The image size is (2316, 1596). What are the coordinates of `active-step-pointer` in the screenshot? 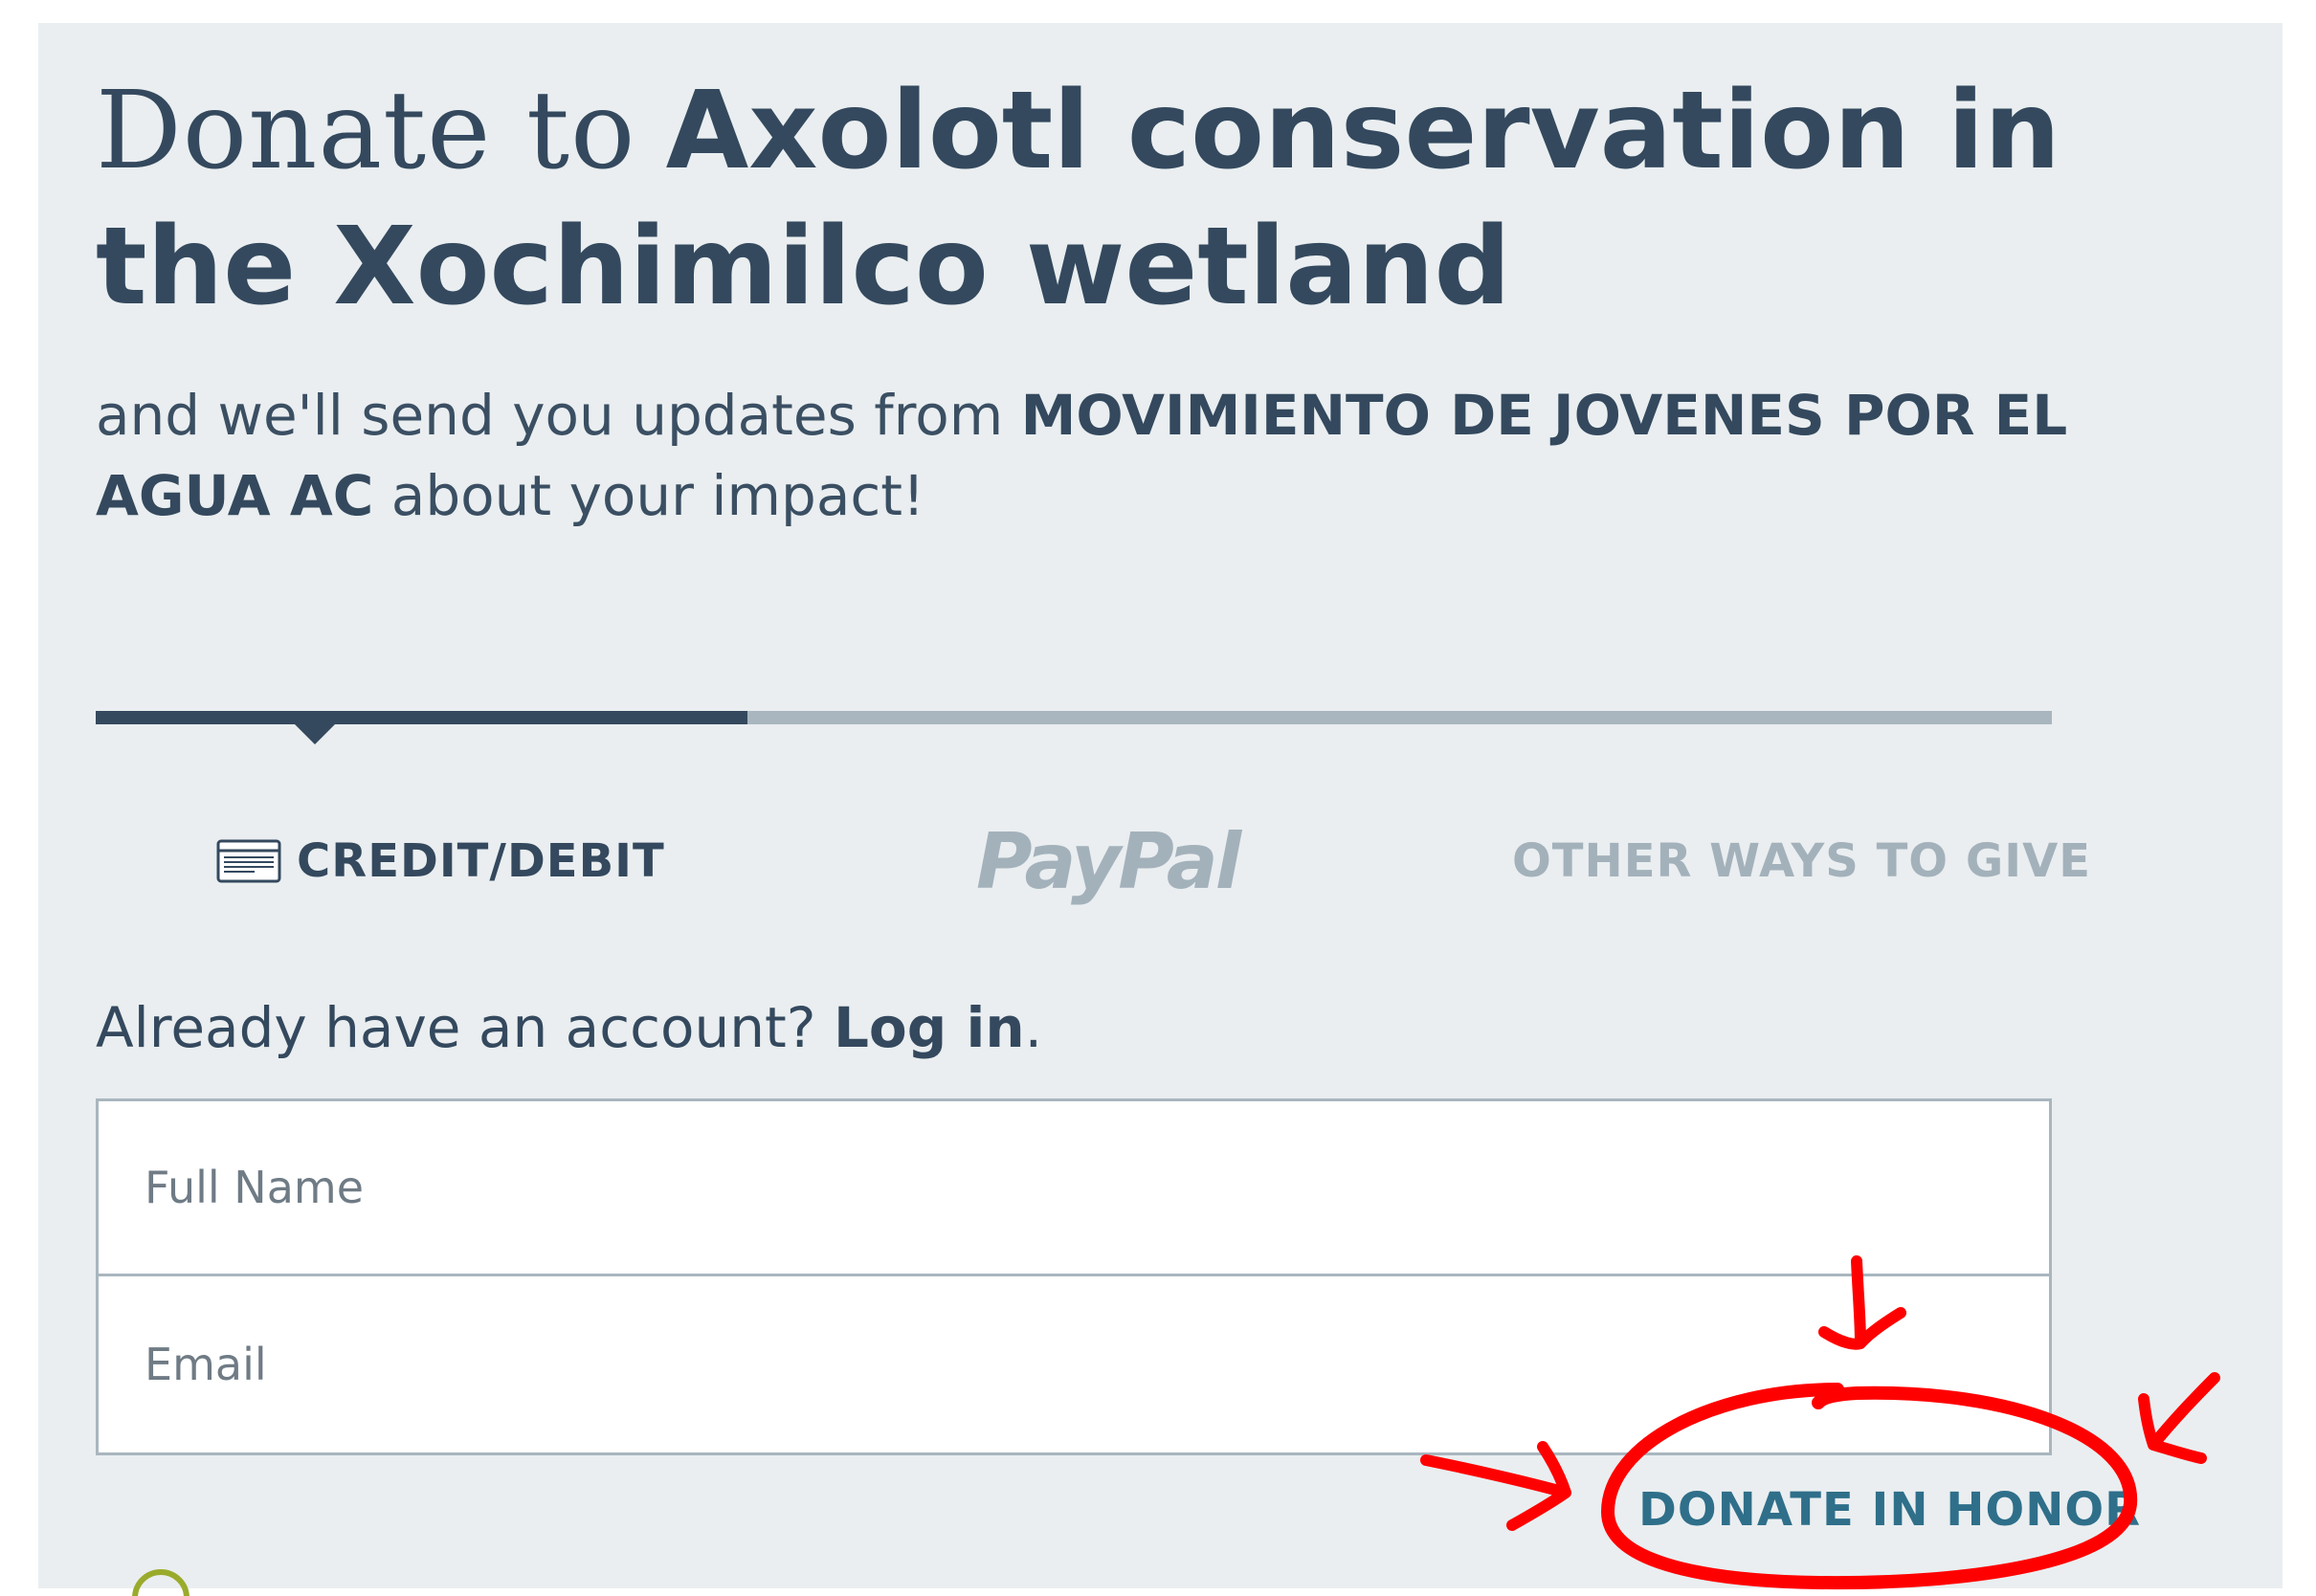 It's located at (315, 734).